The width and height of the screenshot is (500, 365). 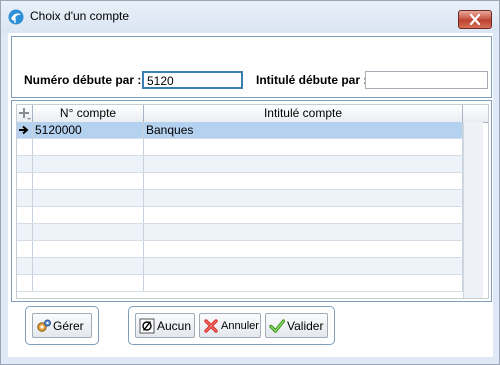 I want to click on gears-icon, so click(x=44, y=325).